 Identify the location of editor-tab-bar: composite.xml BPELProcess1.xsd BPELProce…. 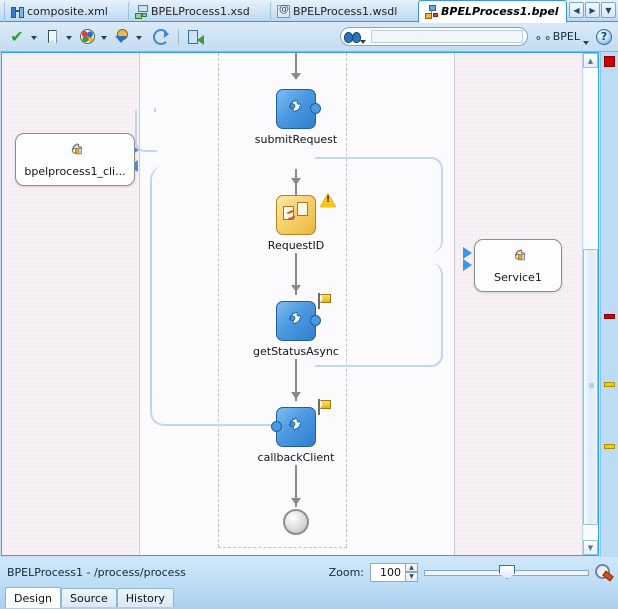
(309, 11).